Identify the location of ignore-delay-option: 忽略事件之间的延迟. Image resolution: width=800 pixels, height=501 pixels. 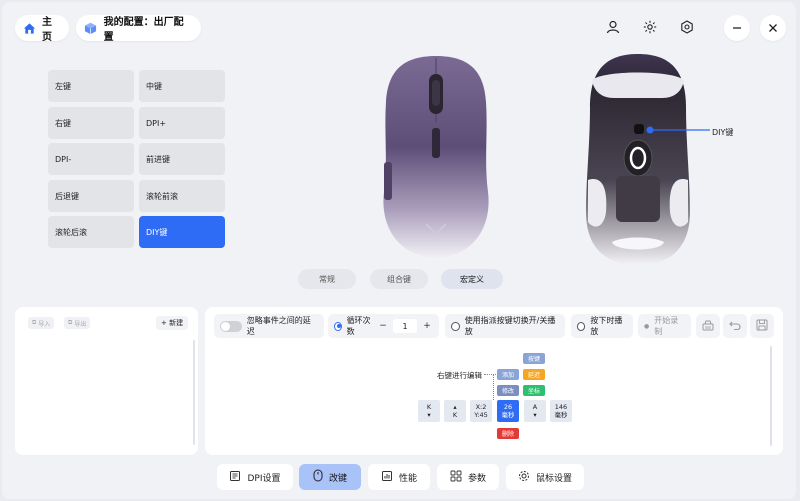
(269, 326).